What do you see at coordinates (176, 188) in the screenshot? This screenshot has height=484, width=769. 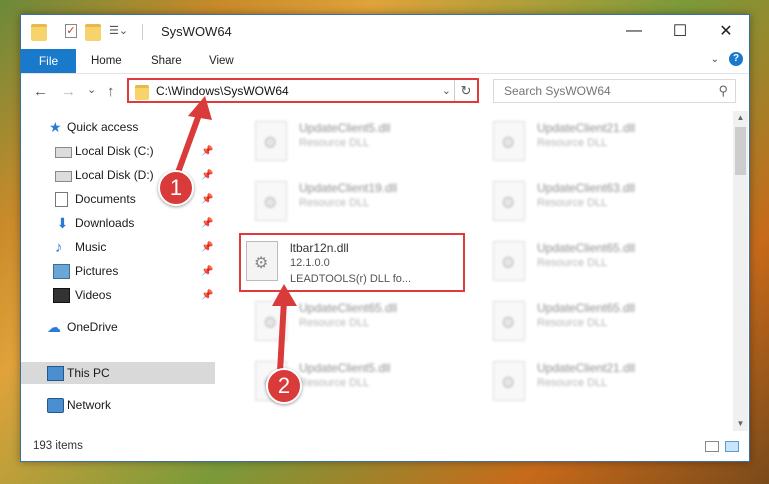 I see `step-1-badge: 1` at bounding box center [176, 188].